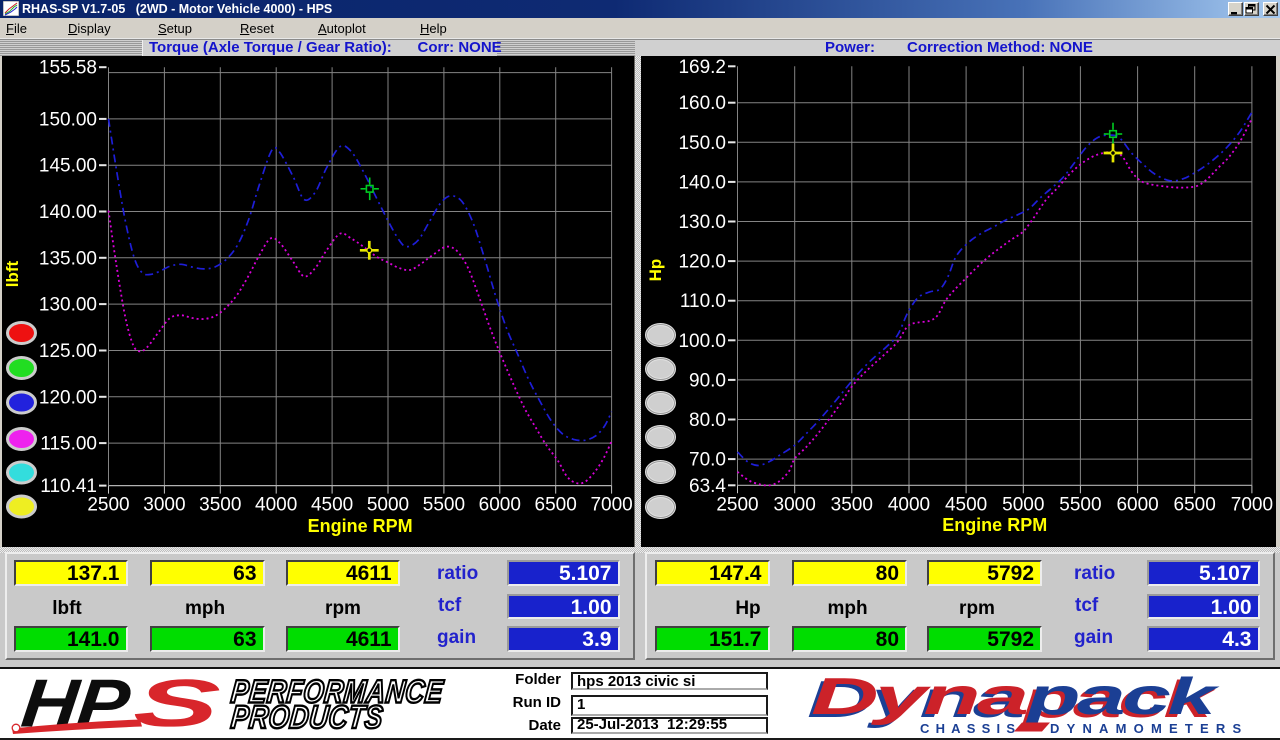 Image resolution: width=1280 pixels, height=740 pixels. I want to click on svg-text: DYNAMOMETERS, so click(1149, 728).